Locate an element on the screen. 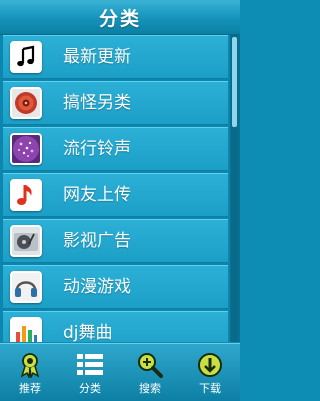 The image size is (320, 401). tab-label: 搜索 is located at coordinates (150, 388).